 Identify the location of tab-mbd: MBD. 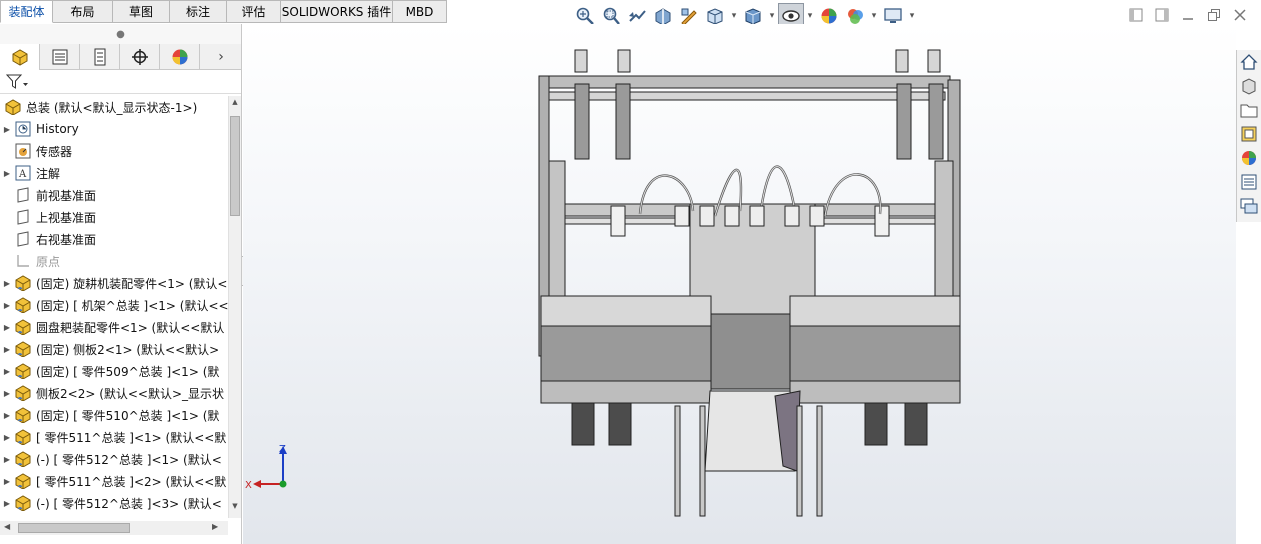
(420, 11).